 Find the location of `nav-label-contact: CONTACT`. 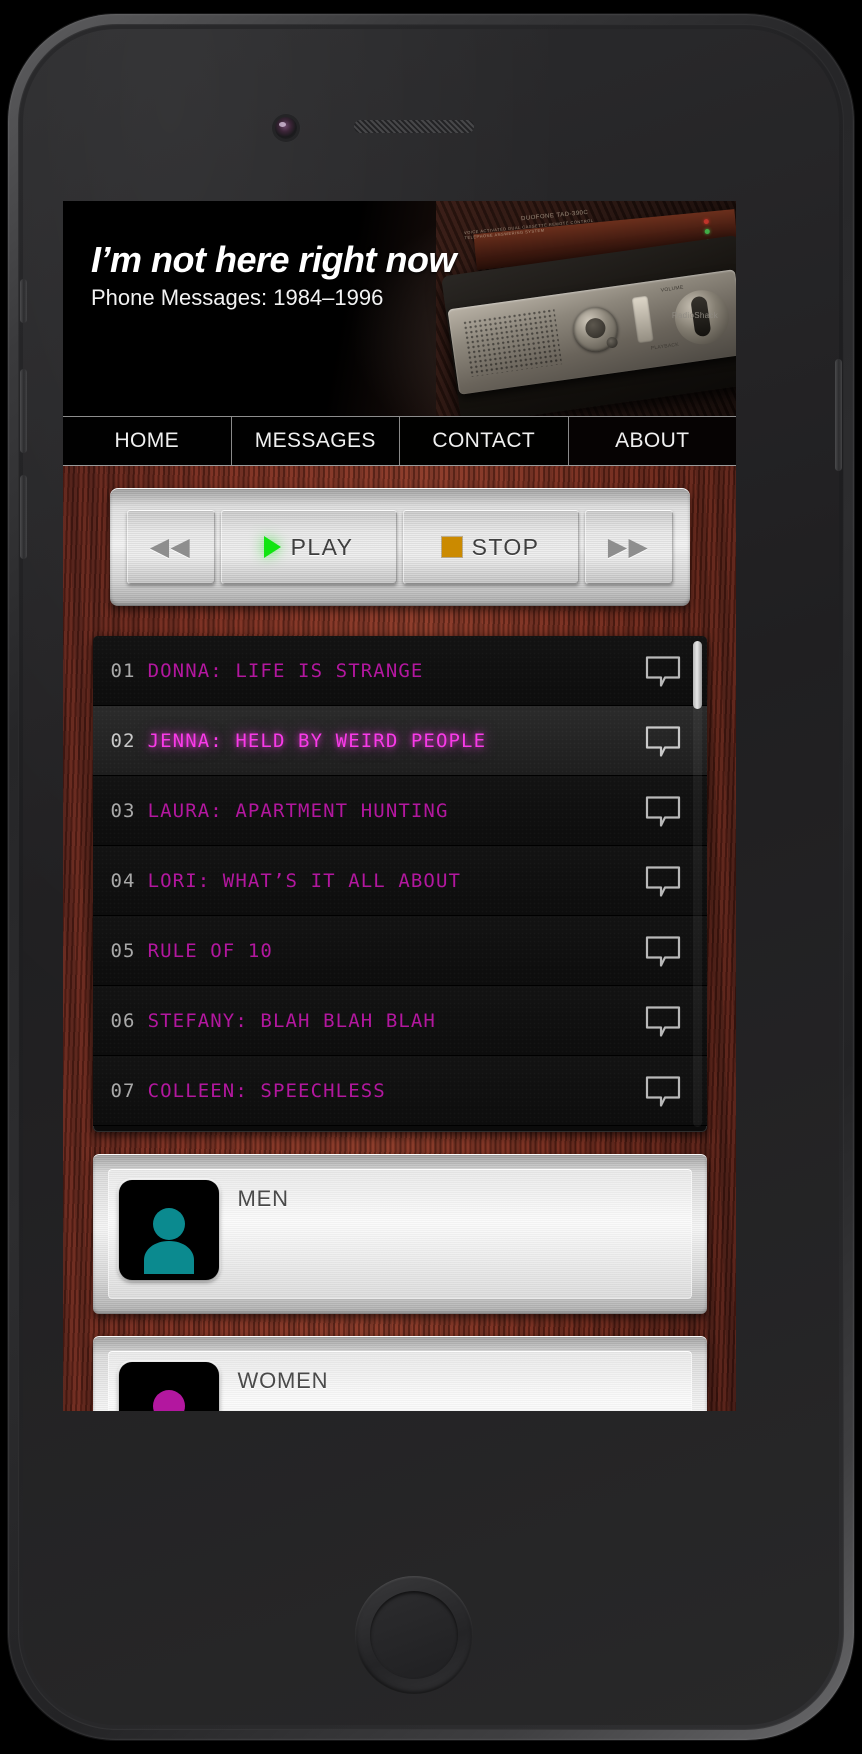

nav-label-contact: CONTACT is located at coordinates (484, 440).